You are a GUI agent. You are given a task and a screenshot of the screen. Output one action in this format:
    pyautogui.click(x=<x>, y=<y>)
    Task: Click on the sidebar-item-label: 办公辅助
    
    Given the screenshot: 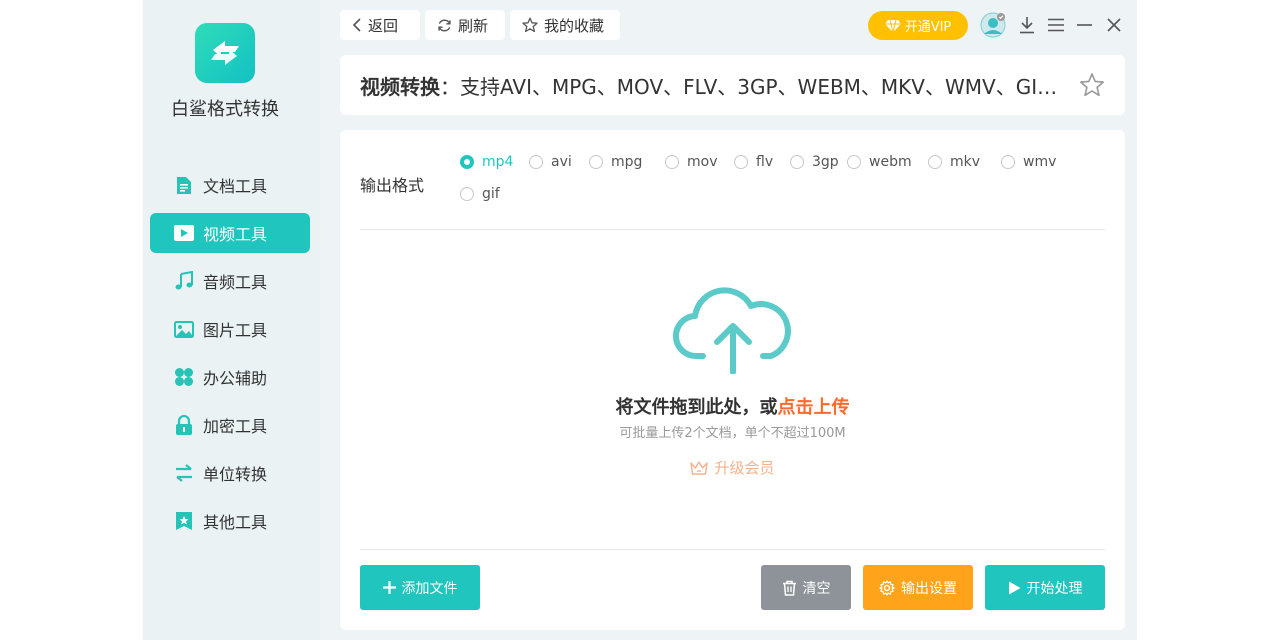 What is the action you would take?
    pyautogui.click(x=235, y=378)
    